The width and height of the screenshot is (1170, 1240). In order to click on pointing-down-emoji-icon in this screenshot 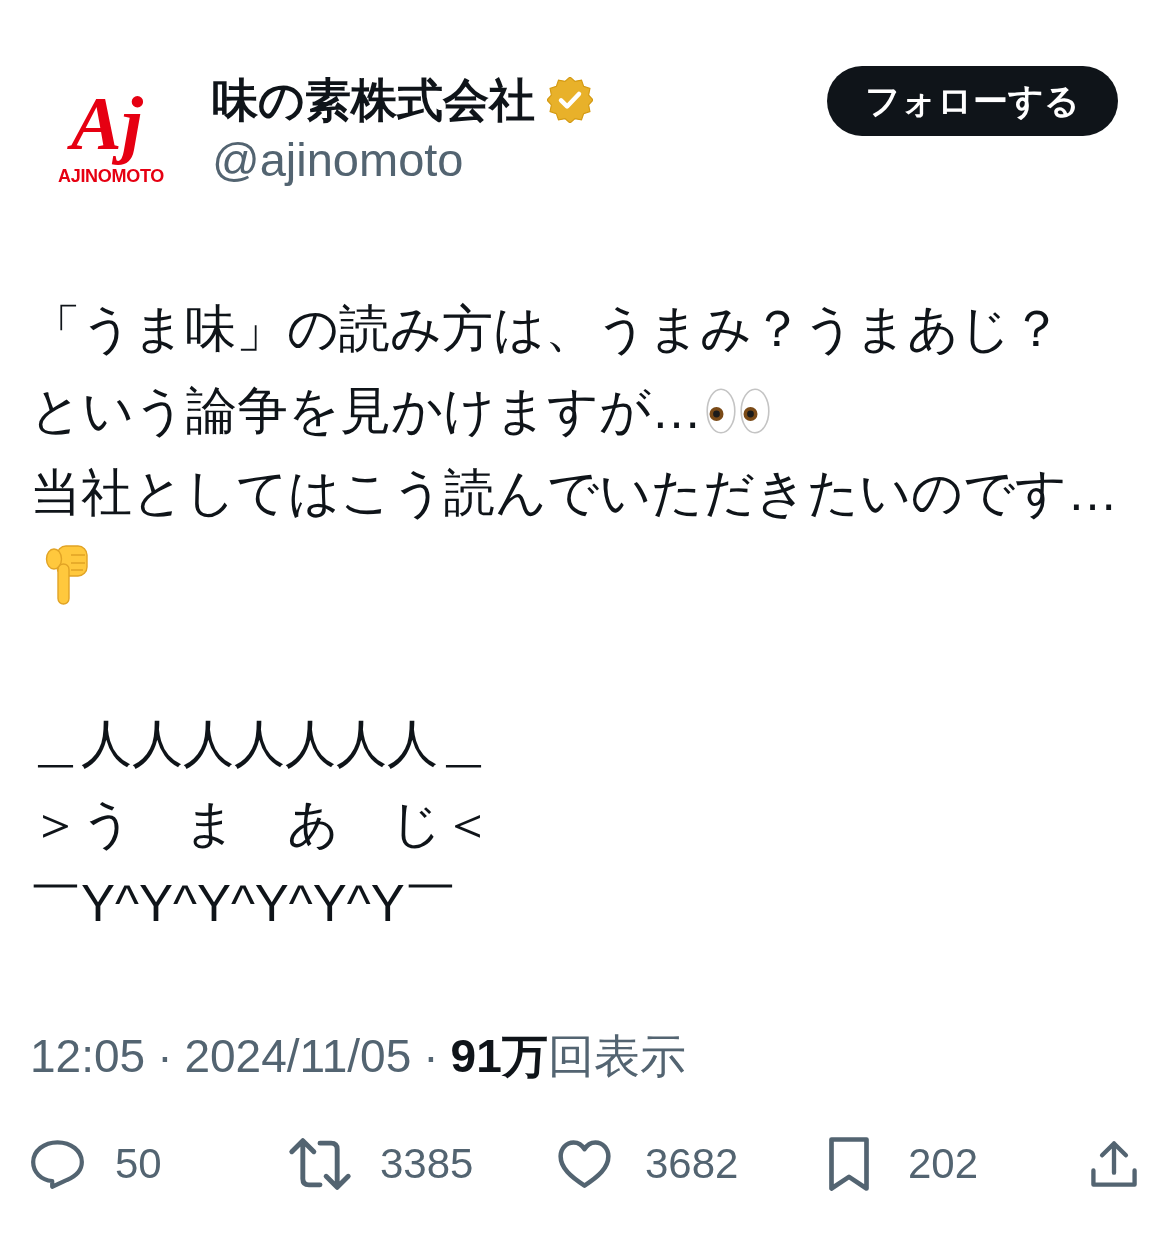, I will do `click(67, 575)`.